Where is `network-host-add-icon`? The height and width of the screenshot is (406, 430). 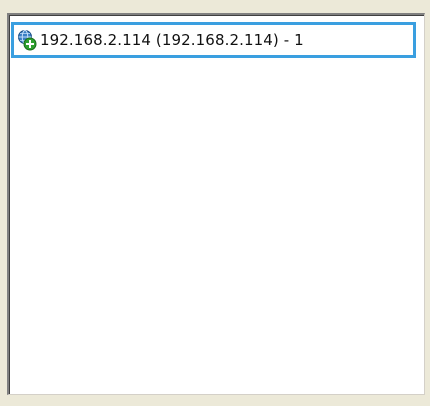 network-host-add-icon is located at coordinates (27, 40).